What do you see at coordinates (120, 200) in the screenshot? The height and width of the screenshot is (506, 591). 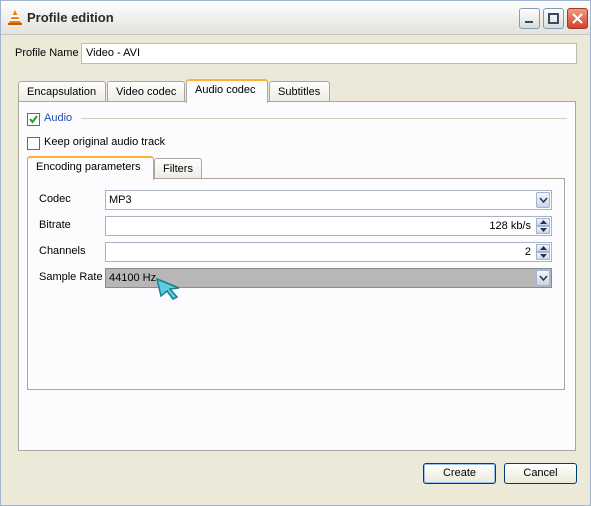 I see `codec-value: MP3` at bounding box center [120, 200].